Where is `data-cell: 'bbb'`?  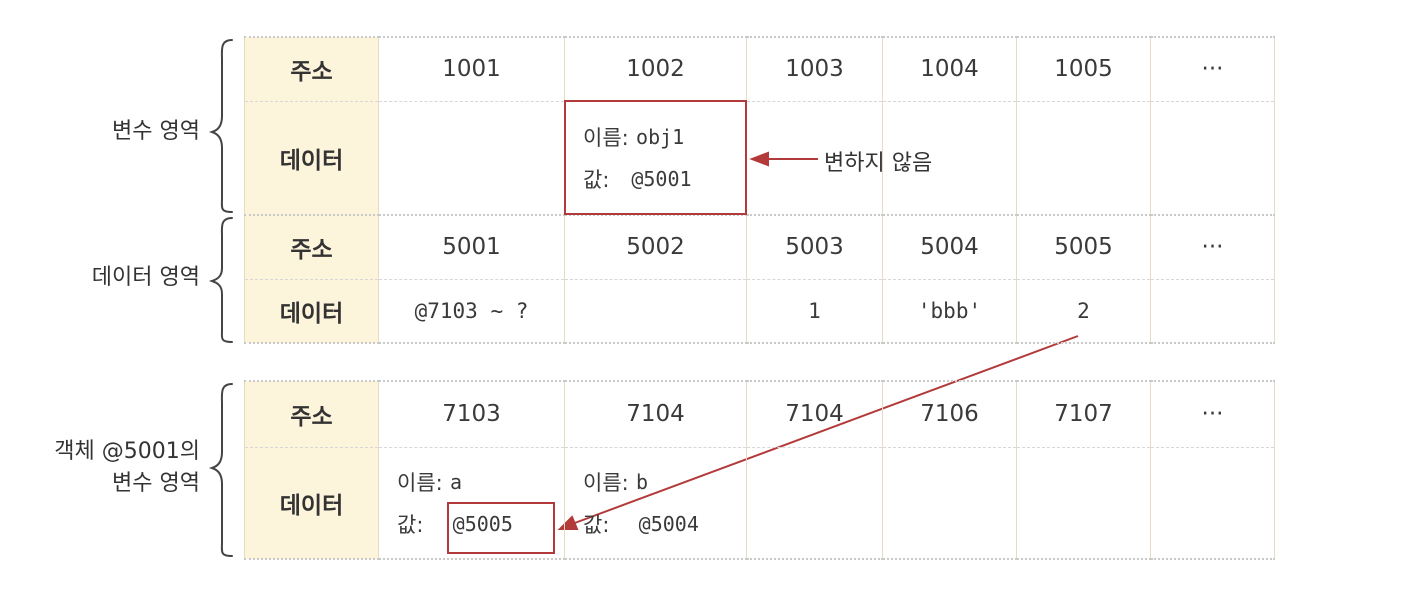
data-cell: 'bbb' is located at coordinates (949, 311).